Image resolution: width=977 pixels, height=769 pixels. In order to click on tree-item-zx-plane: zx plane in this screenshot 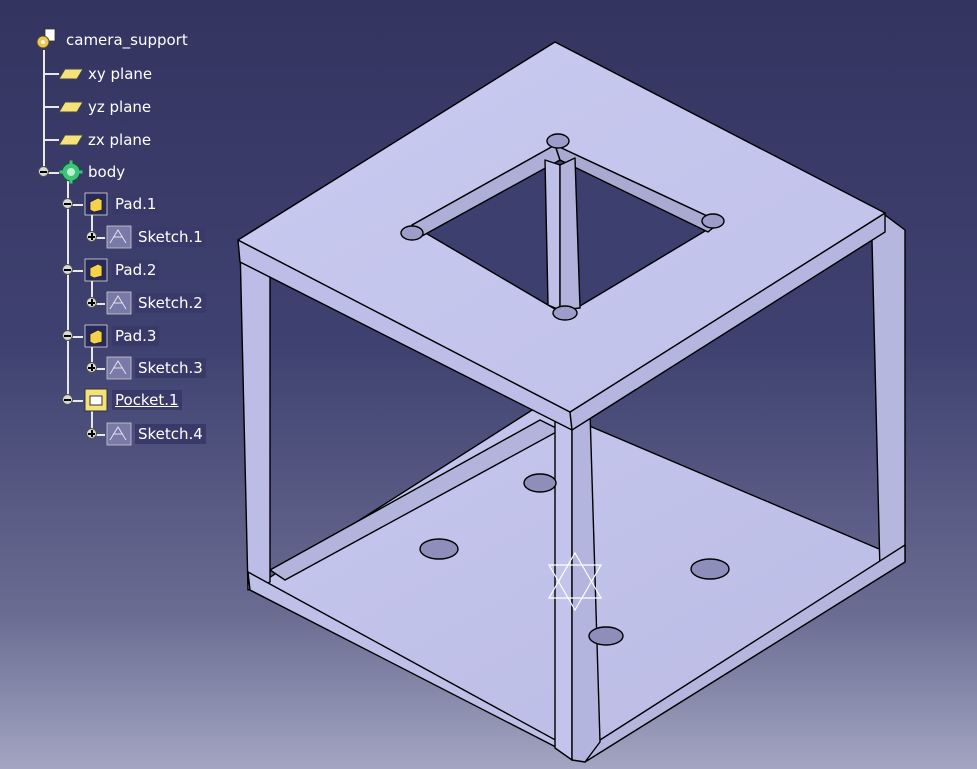, I will do `click(106, 140)`.